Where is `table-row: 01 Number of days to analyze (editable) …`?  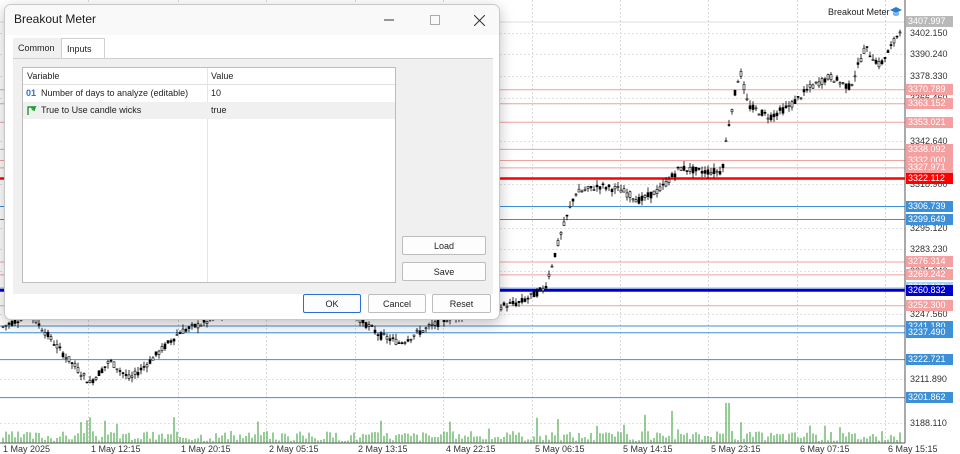
table-row: 01 Number of days to analyze (editable) … is located at coordinates (209, 93).